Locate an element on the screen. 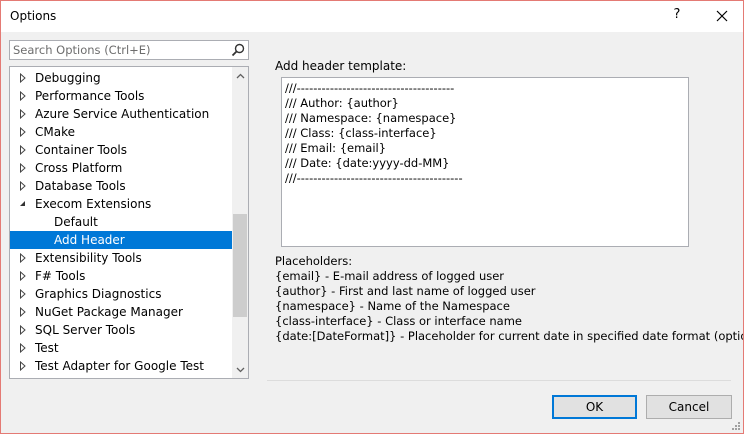  tree-item: Add Header is located at coordinates (121, 240).